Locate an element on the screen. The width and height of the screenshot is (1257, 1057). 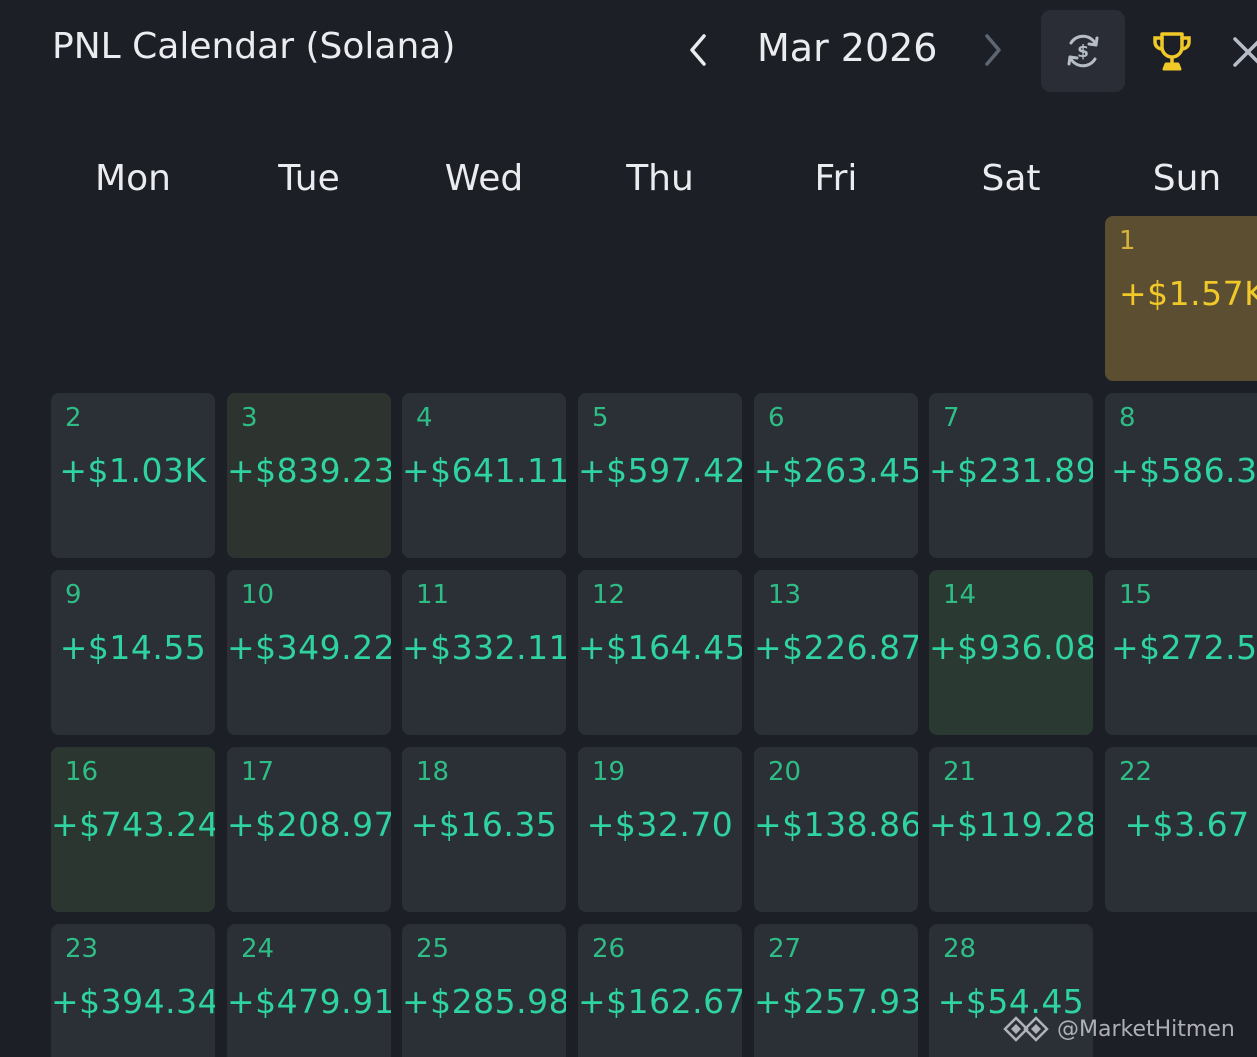
calendar-header: PNL Calendar (Solana) Mar 2026 $ is located at coordinates (628, 50).